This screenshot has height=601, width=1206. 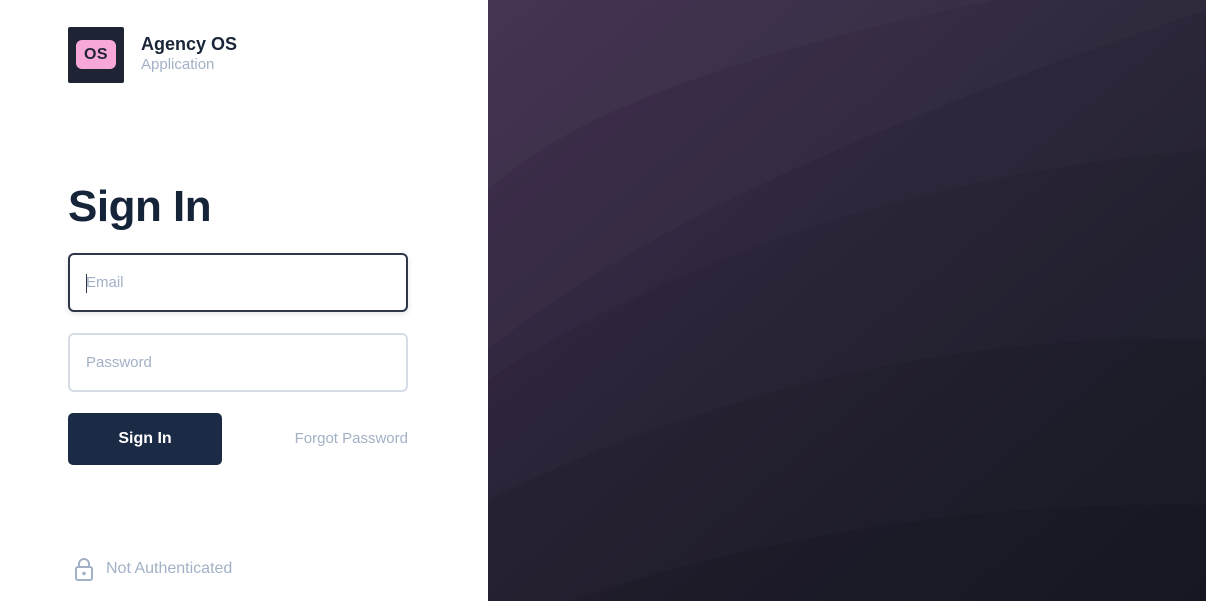 I want to click on email-field, so click(x=238, y=282).